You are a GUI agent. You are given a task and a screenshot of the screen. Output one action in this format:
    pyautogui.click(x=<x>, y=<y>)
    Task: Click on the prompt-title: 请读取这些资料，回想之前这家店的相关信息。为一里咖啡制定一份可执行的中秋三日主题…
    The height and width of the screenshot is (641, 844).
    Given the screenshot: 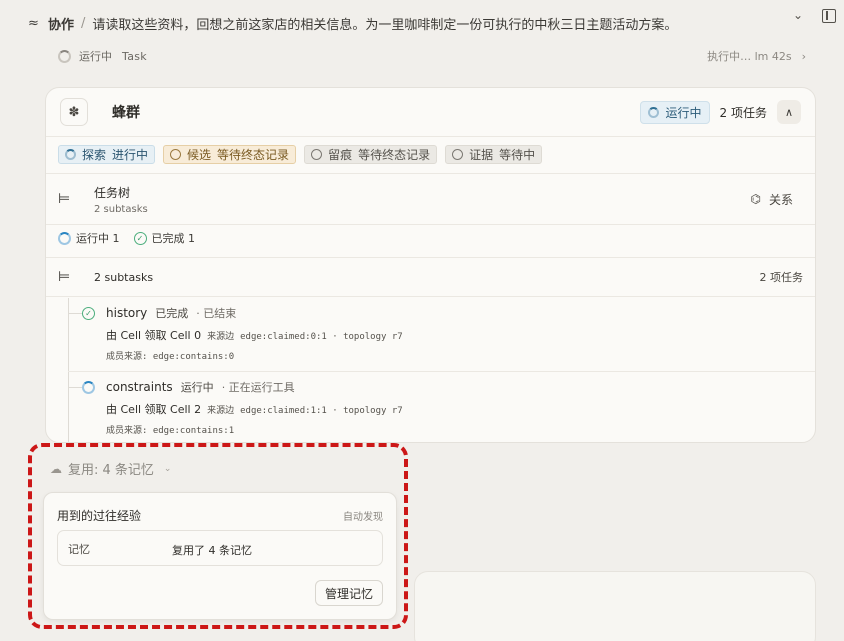 What is the action you would take?
    pyautogui.click(x=385, y=25)
    